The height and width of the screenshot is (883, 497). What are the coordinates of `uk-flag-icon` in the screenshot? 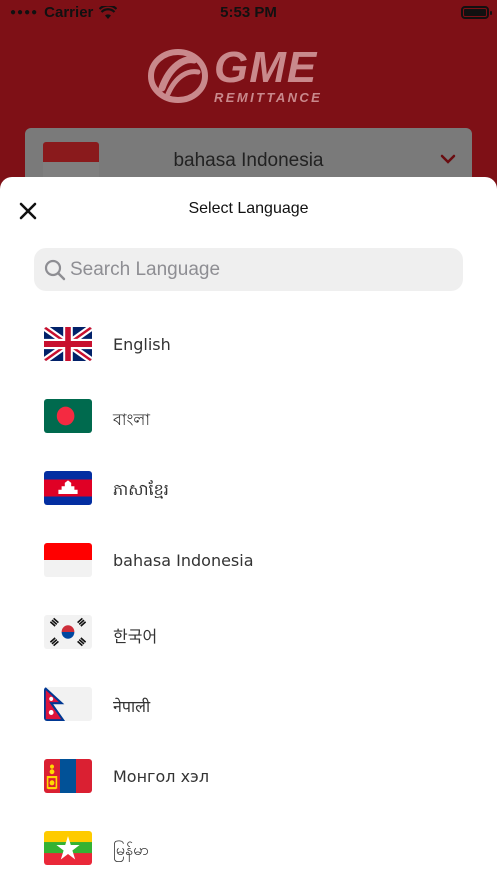 It's located at (68, 344).